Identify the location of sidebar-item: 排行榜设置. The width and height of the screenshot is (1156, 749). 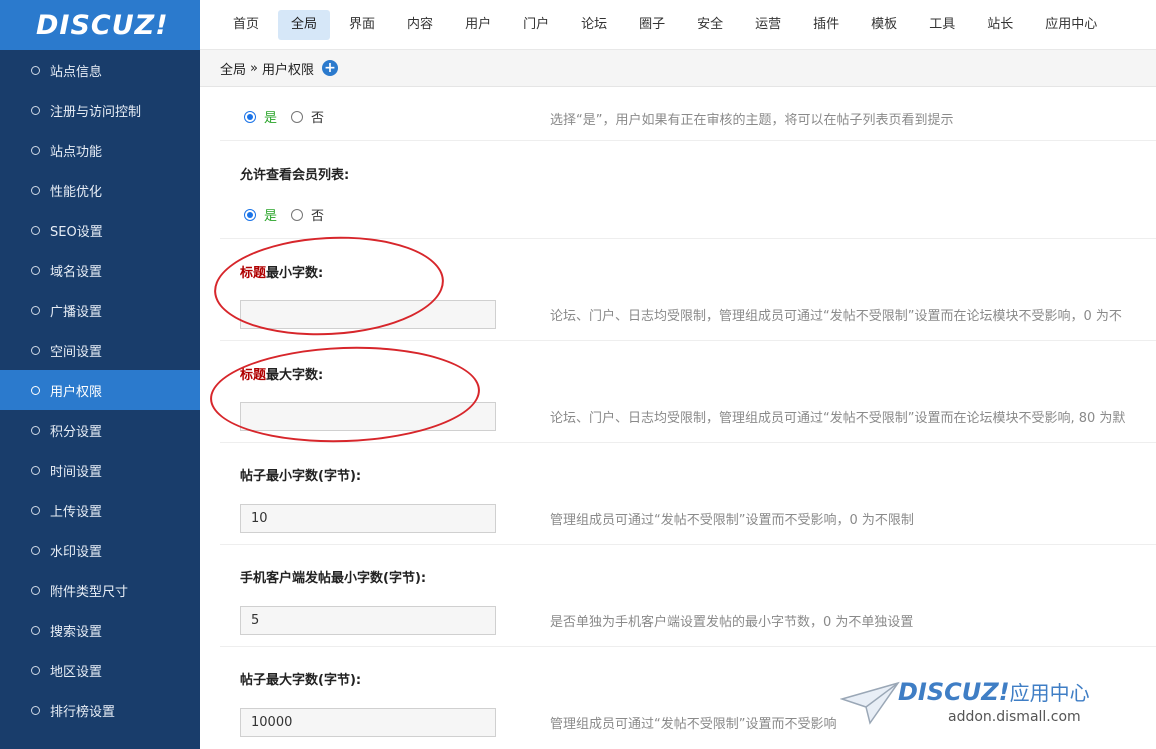
(100, 710).